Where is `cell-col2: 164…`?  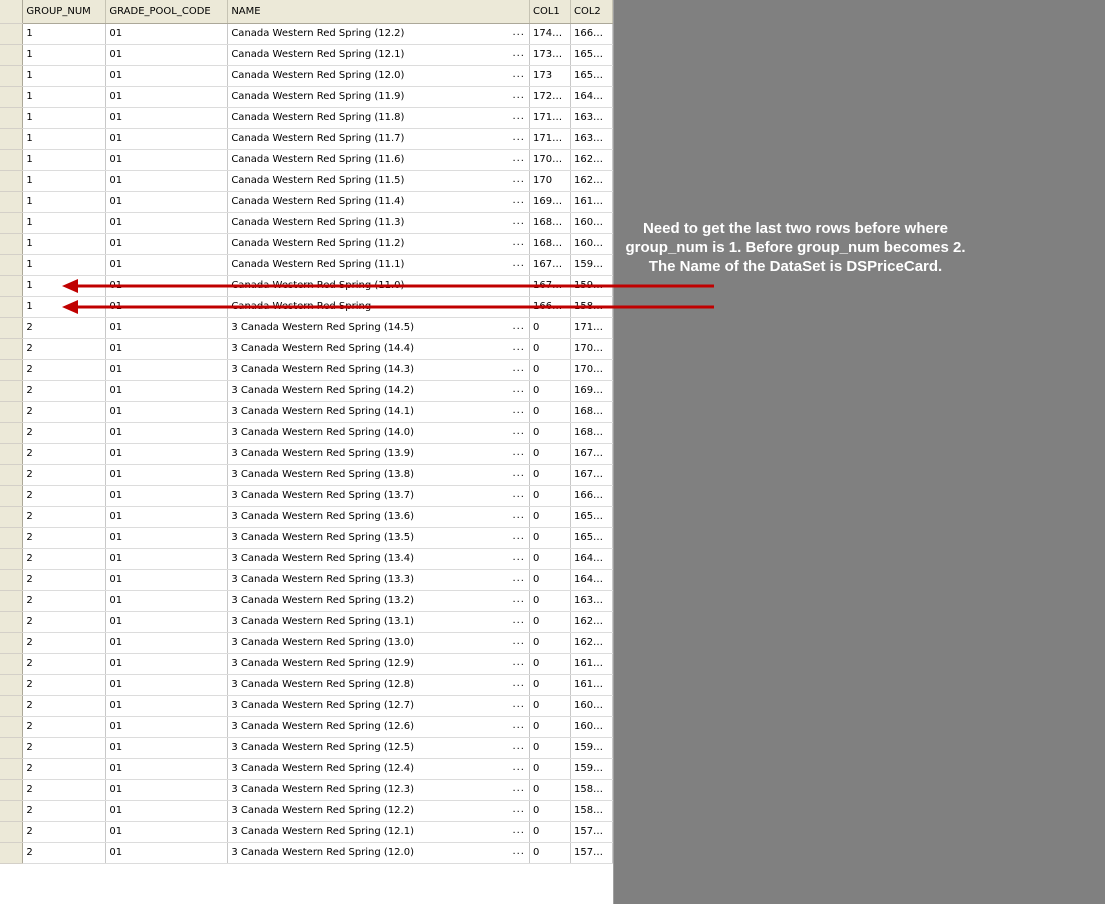
cell-col2: 164… is located at coordinates (591, 559).